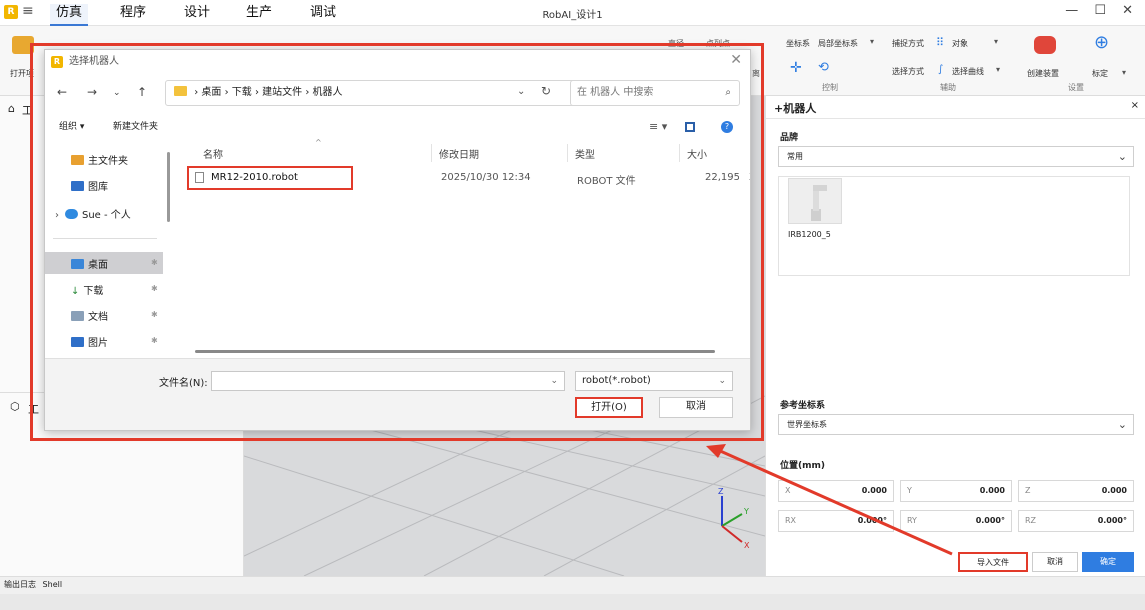 This screenshot has width=1145, height=610. What do you see at coordinates (211, 92) in the screenshot?
I see `breadcrumb-desktop: 桌面` at bounding box center [211, 92].